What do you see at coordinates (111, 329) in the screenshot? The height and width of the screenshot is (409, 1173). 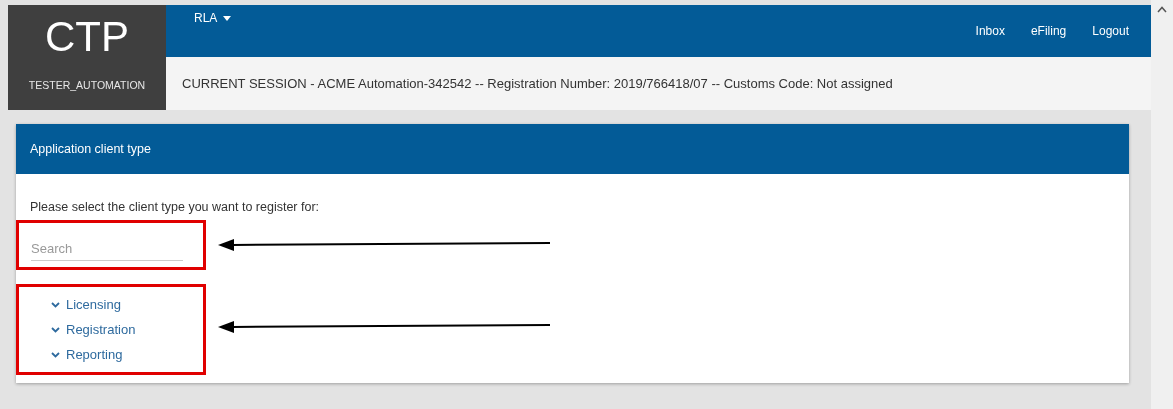 I see `client-type-link: Registration` at bounding box center [111, 329].